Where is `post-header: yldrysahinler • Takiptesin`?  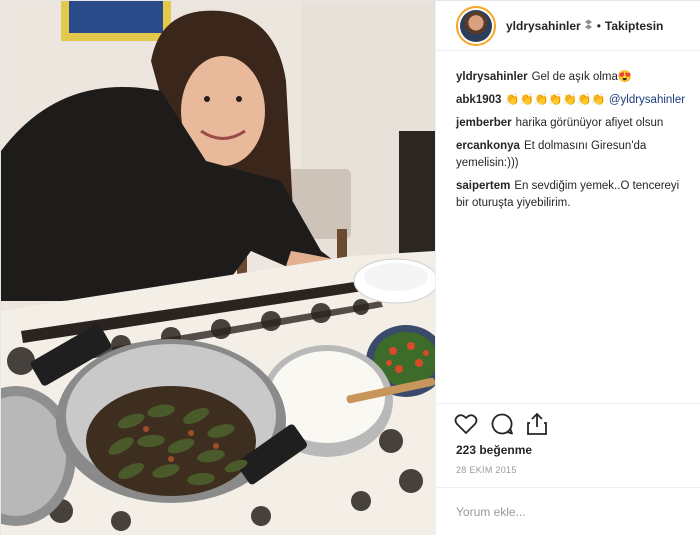 post-header: yldrysahinler • Takiptesin is located at coordinates (568, 26).